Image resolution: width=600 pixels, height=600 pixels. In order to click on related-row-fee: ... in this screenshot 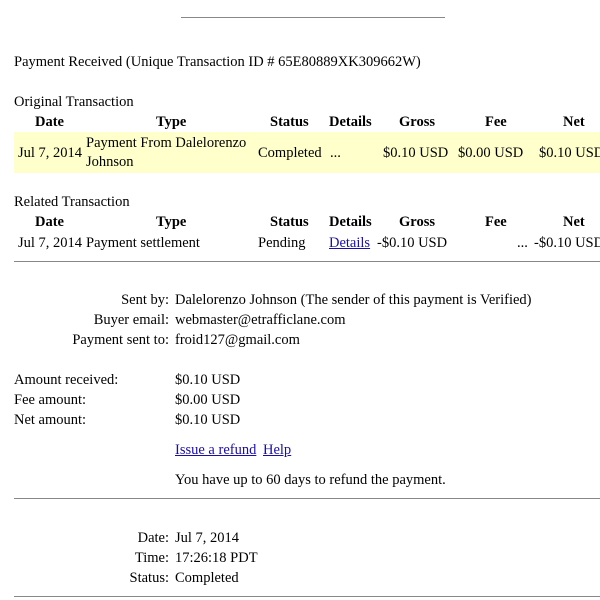, I will do `click(522, 243)`.